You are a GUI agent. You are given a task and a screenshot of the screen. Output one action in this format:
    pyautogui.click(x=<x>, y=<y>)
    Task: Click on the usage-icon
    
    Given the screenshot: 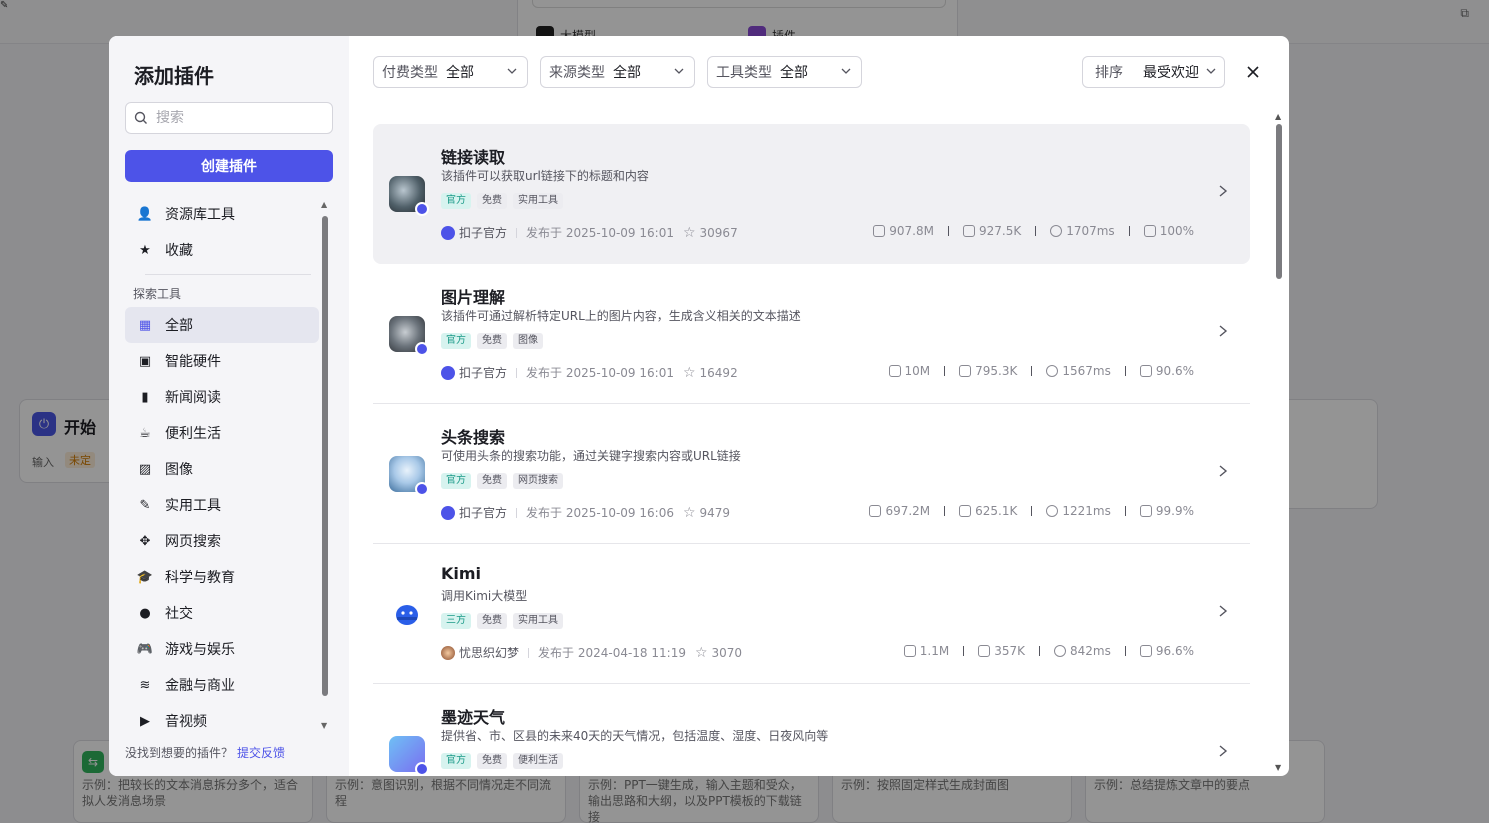 What is the action you would take?
    pyautogui.click(x=894, y=371)
    